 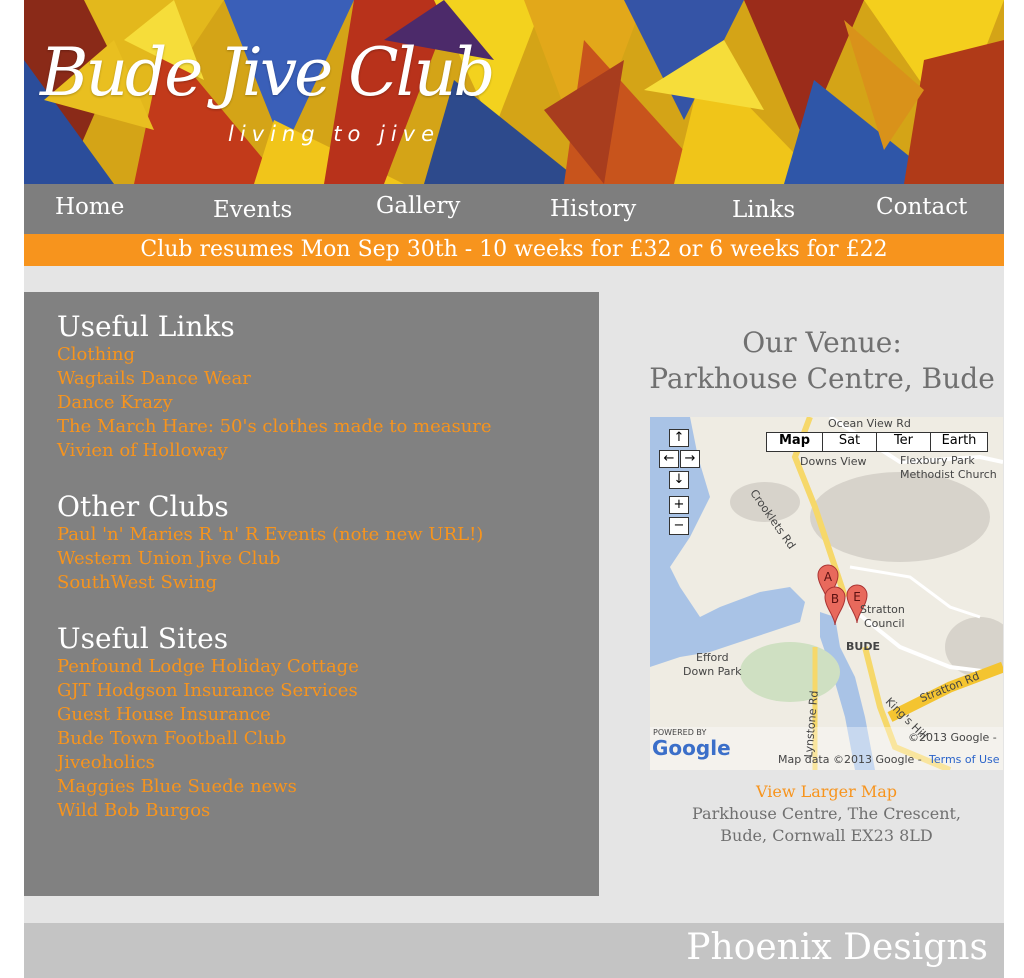 I want to click on map-pan-left-icon: ←, so click(x=669, y=459).